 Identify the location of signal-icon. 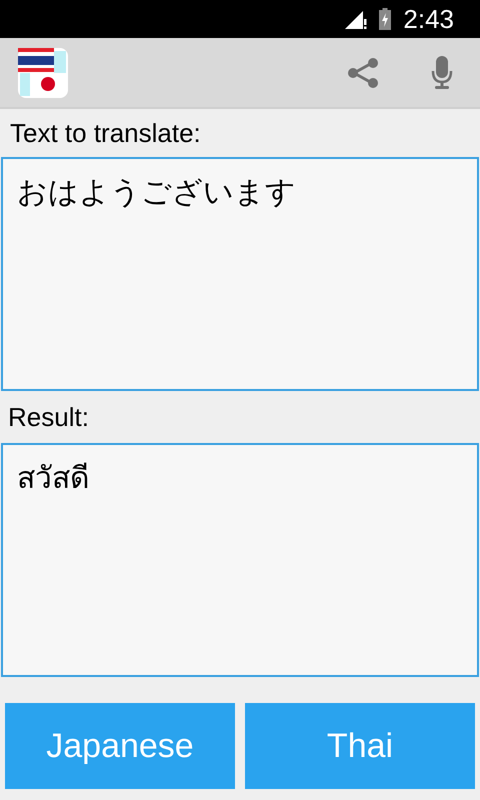
(356, 19).